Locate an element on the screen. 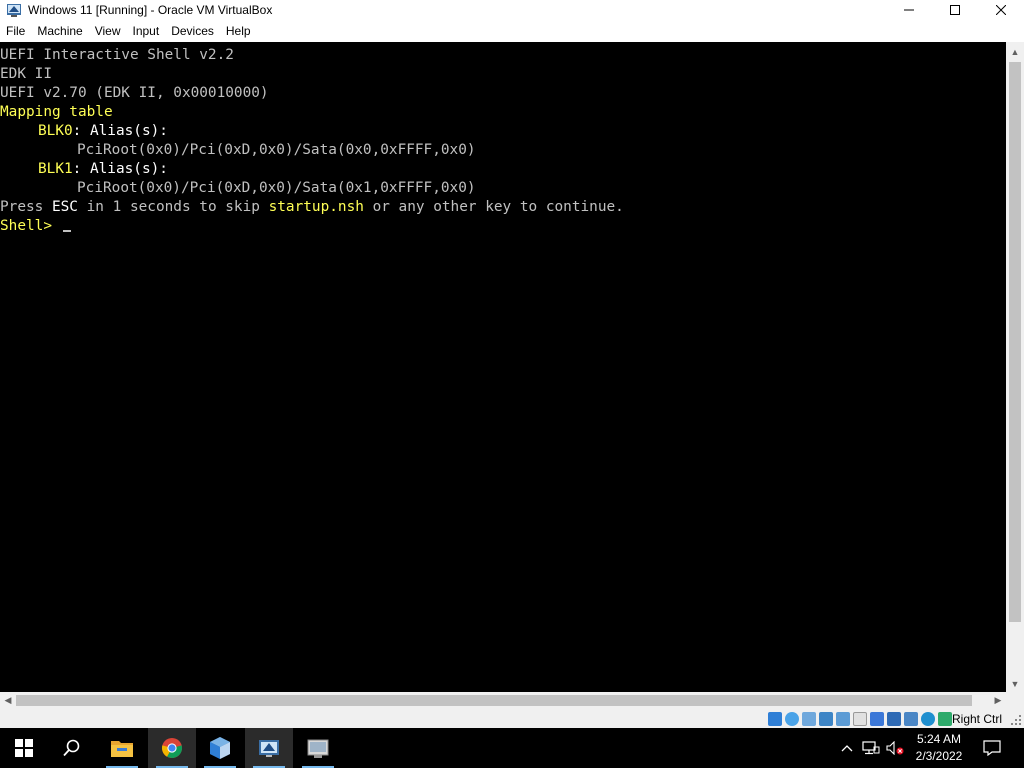  menu-file: File is located at coordinates (15, 31).